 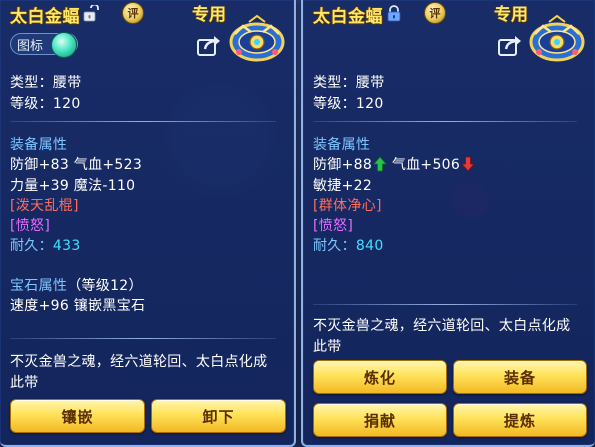 I want to click on arrow-up-icon, so click(x=380, y=164).